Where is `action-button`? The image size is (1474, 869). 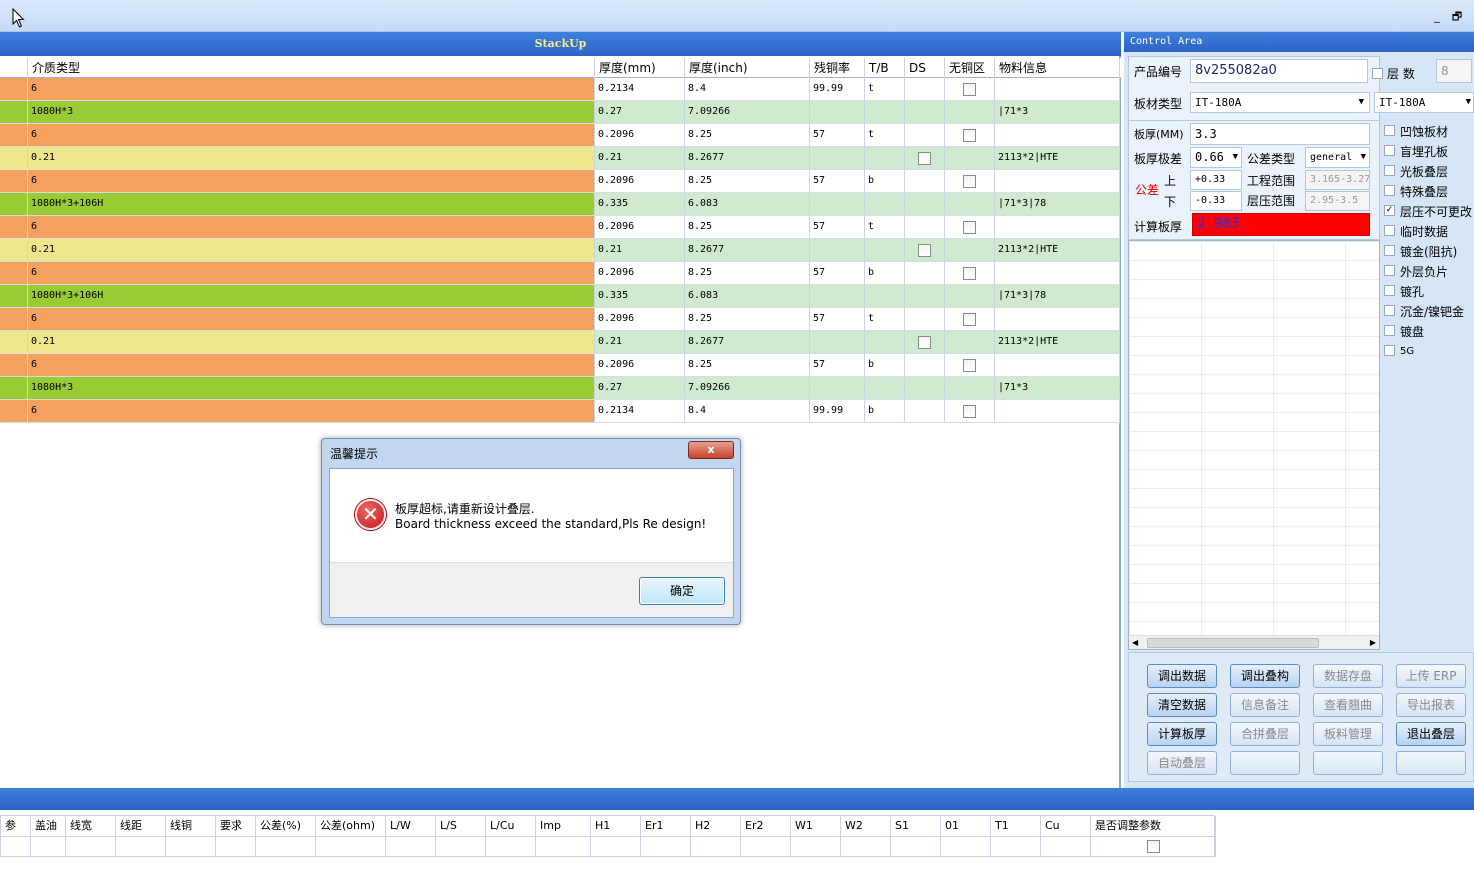 action-button is located at coordinates (1431, 763).